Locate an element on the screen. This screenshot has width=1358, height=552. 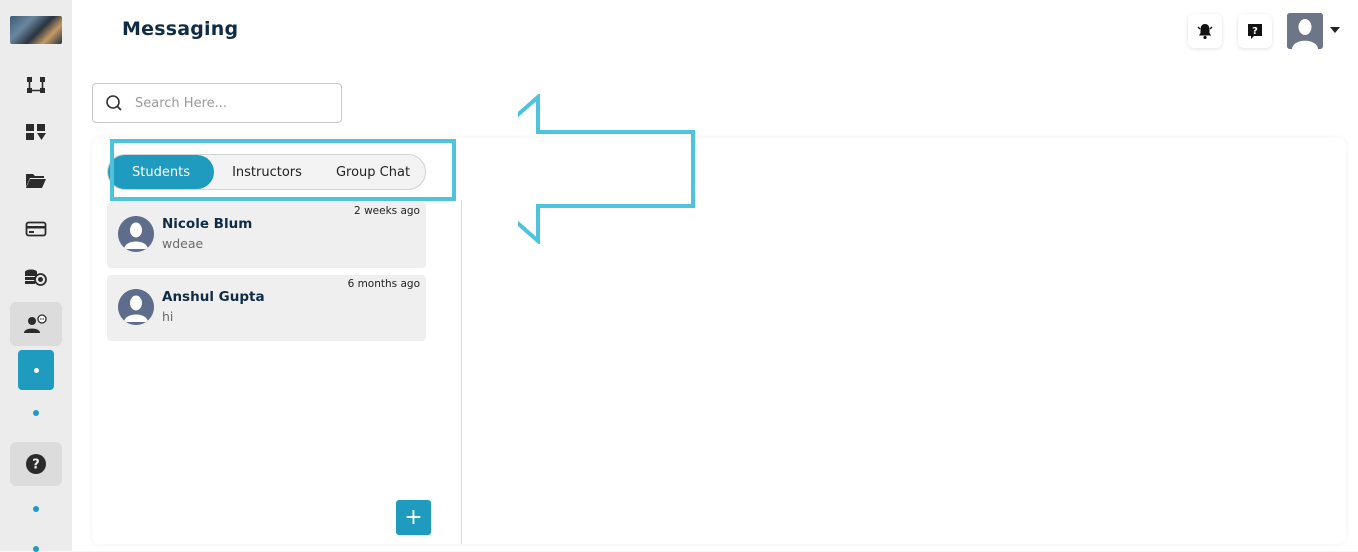
notification-button is located at coordinates (1205, 31).